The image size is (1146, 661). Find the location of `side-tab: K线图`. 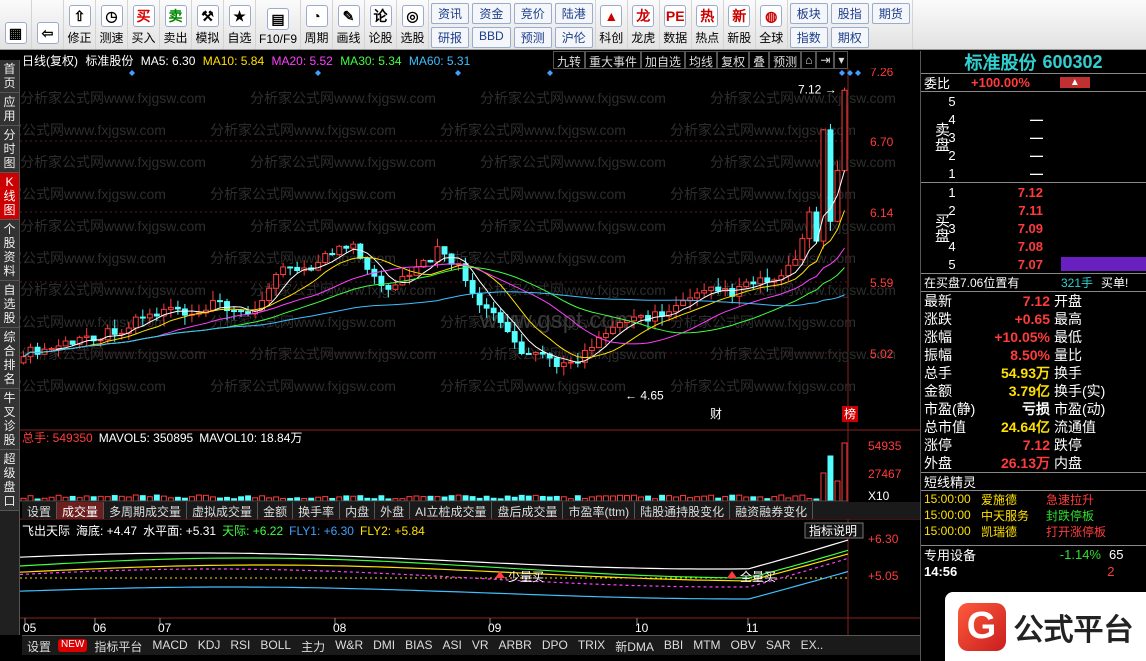

side-tab: K线图 is located at coordinates (9, 196).